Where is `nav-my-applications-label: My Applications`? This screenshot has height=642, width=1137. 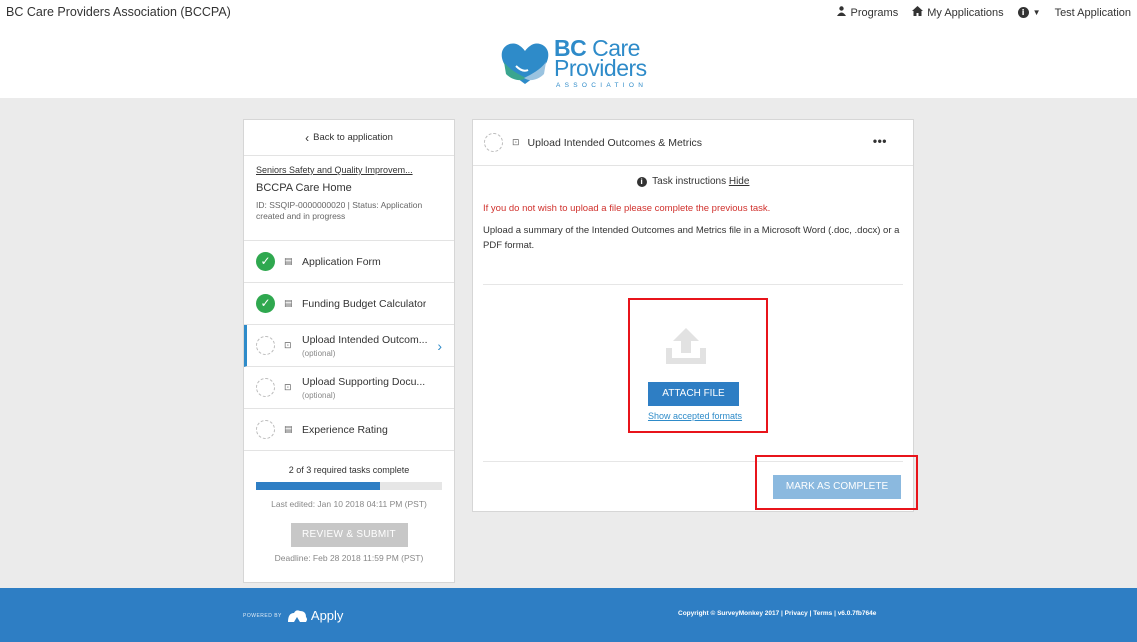 nav-my-applications-label: My Applications is located at coordinates (965, 12).